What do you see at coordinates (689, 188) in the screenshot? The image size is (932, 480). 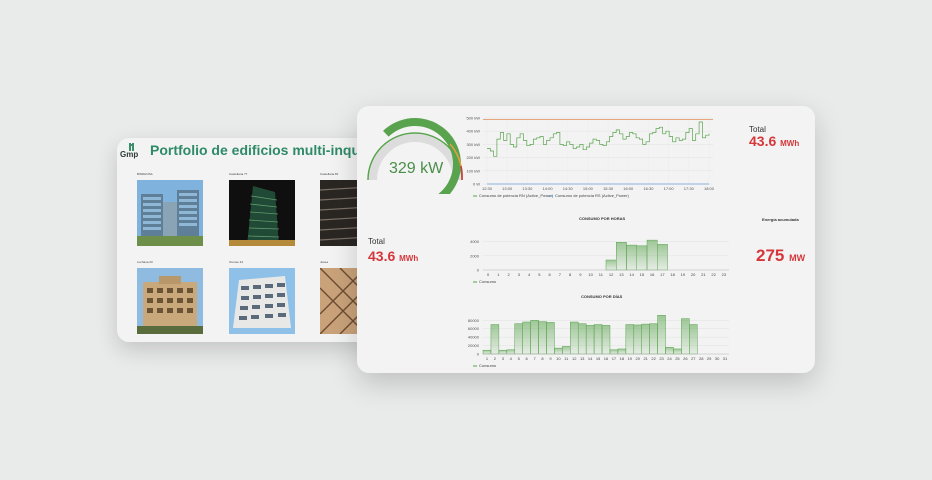 I see `x-tick-label: 17:30` at bounding box center [689, 188].